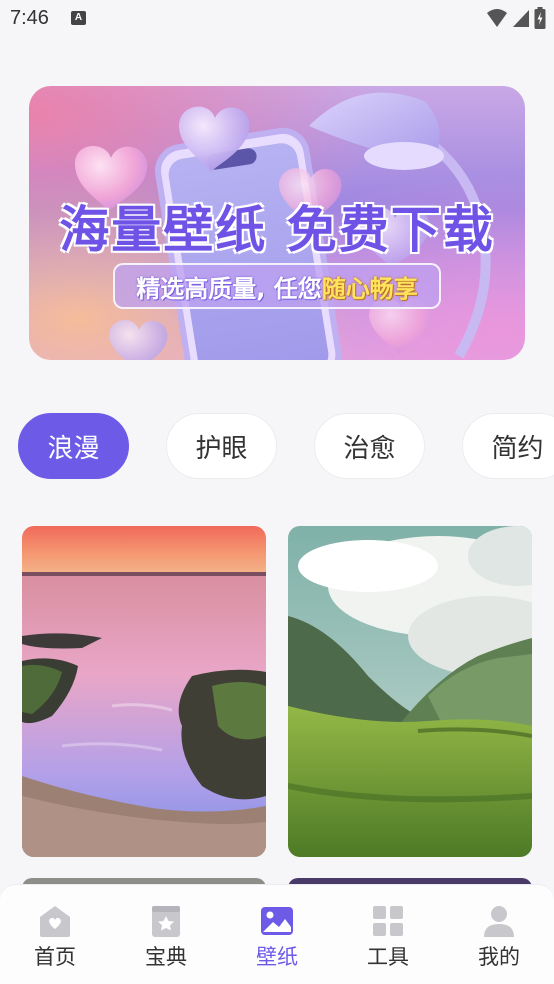 This screenshot has height=984, width=554. Describe the element at coordinates (73, 446) in the screenshot. I see `category-tab-romantic: 浪漫` at that location.